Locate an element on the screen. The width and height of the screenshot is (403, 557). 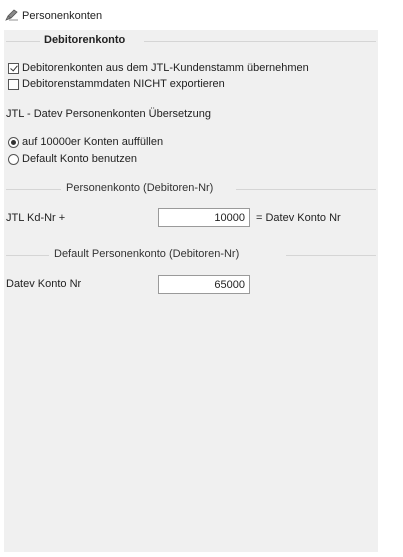
radio-row-default-konto: Default Konto benutzen is located at coordinates (72, 159).